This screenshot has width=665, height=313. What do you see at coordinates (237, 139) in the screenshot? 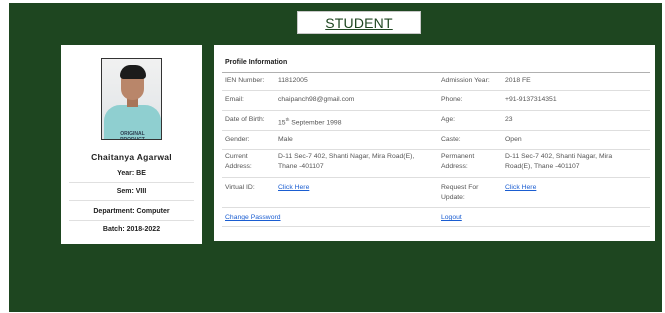
I see `gender-label: Gender:` at bounding box center [237, 139].